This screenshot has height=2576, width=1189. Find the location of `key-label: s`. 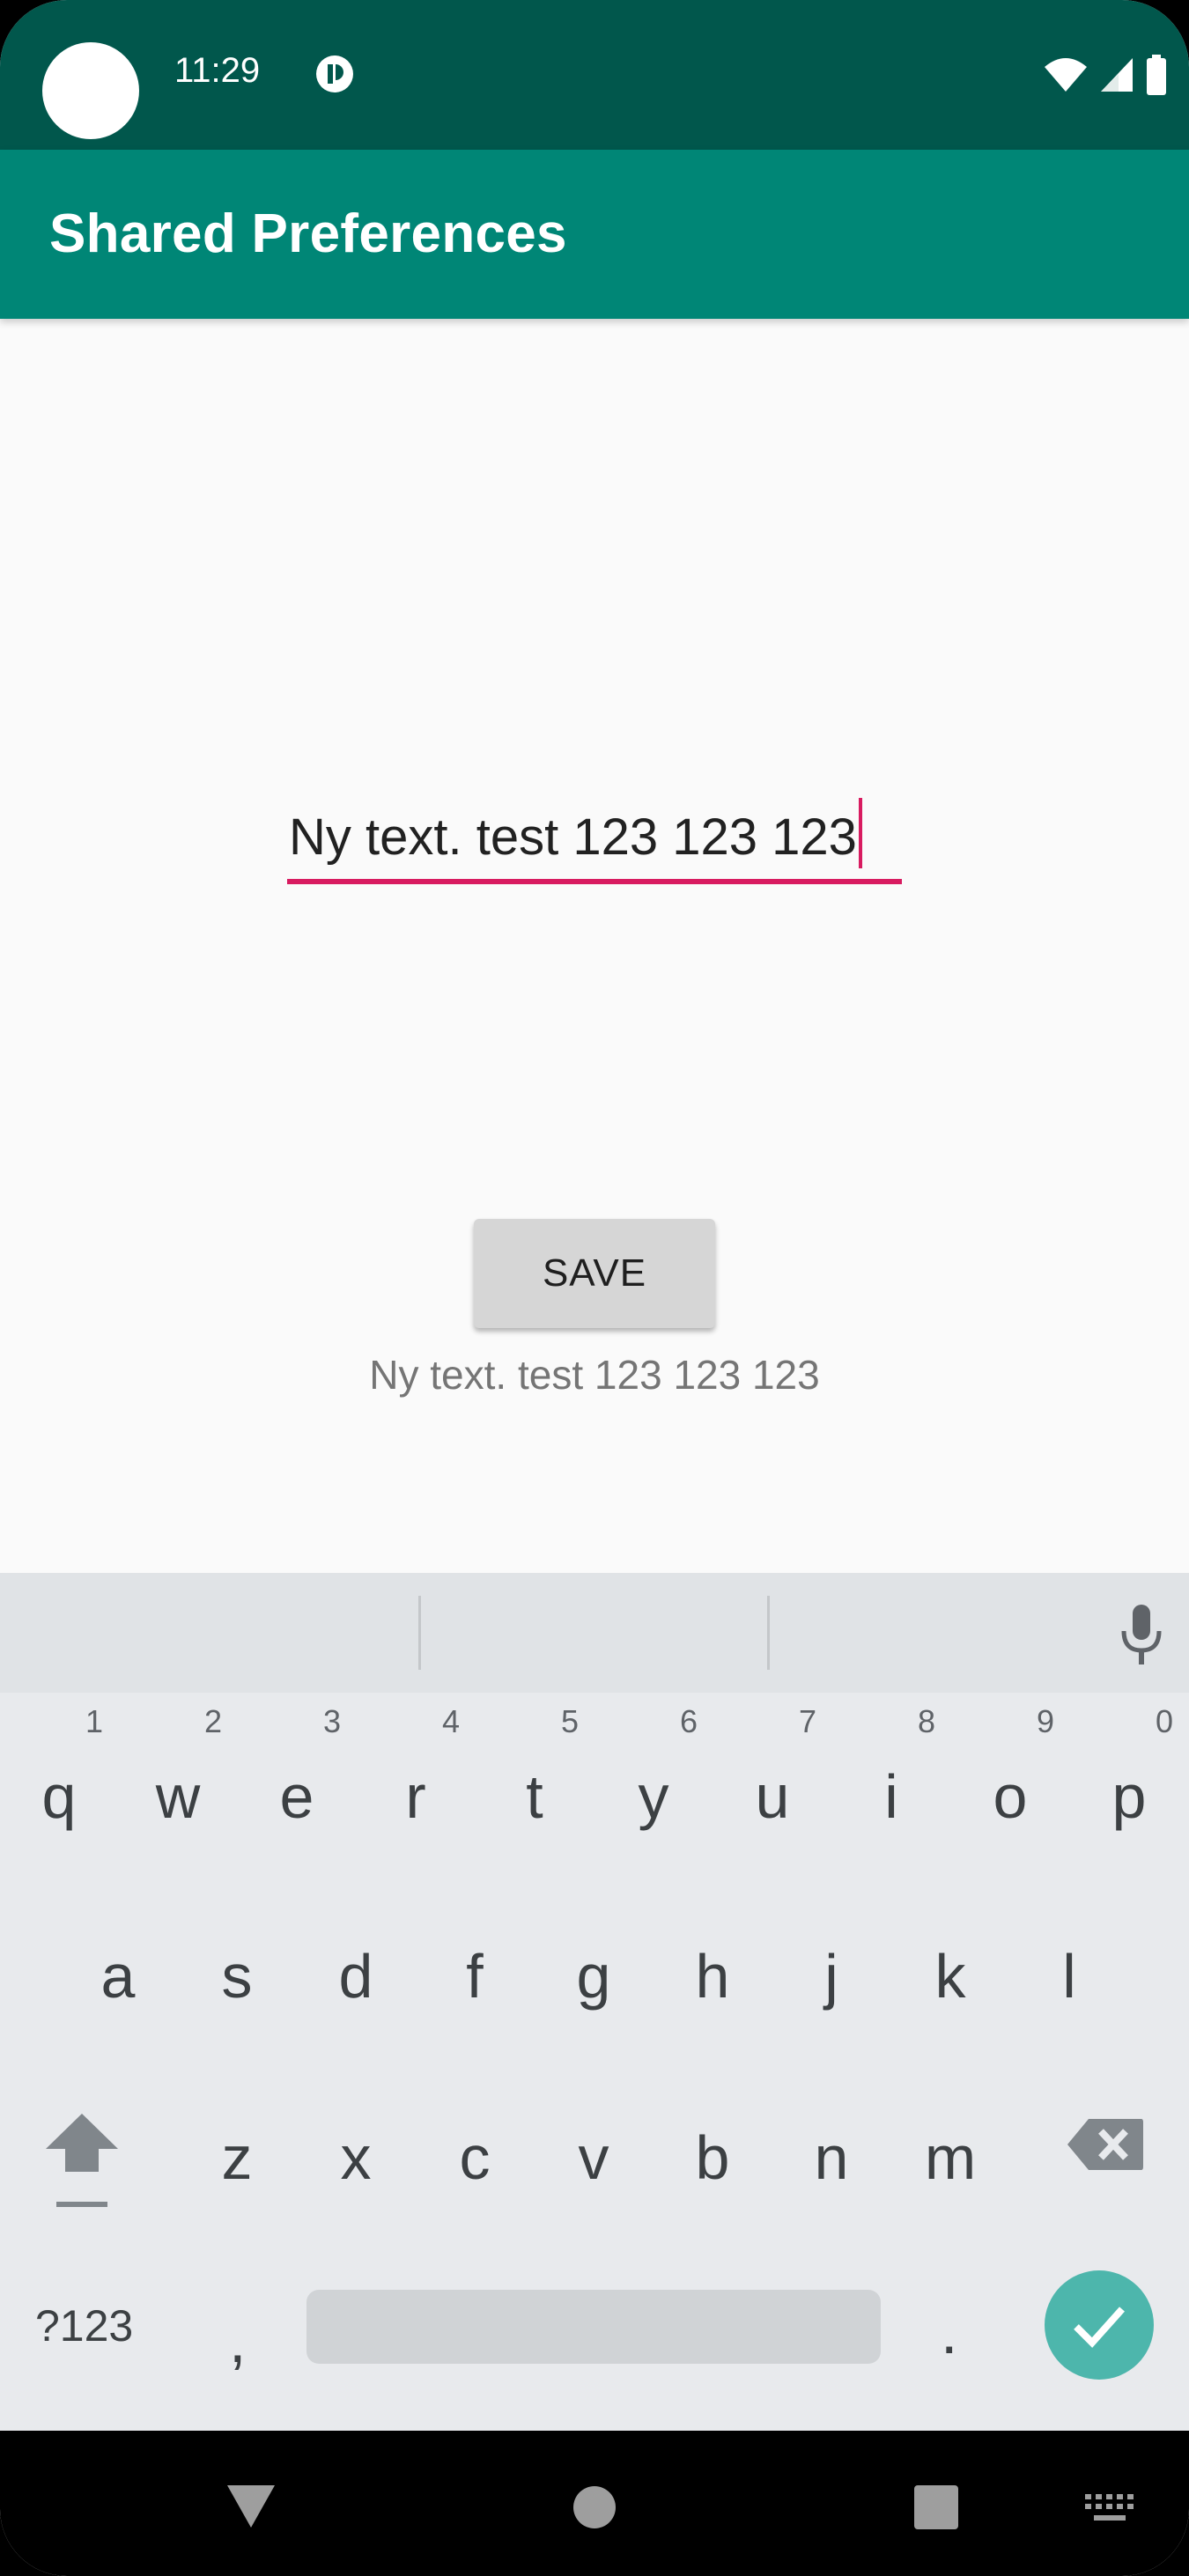

key-label: s is located at coordinates (237, 1976).